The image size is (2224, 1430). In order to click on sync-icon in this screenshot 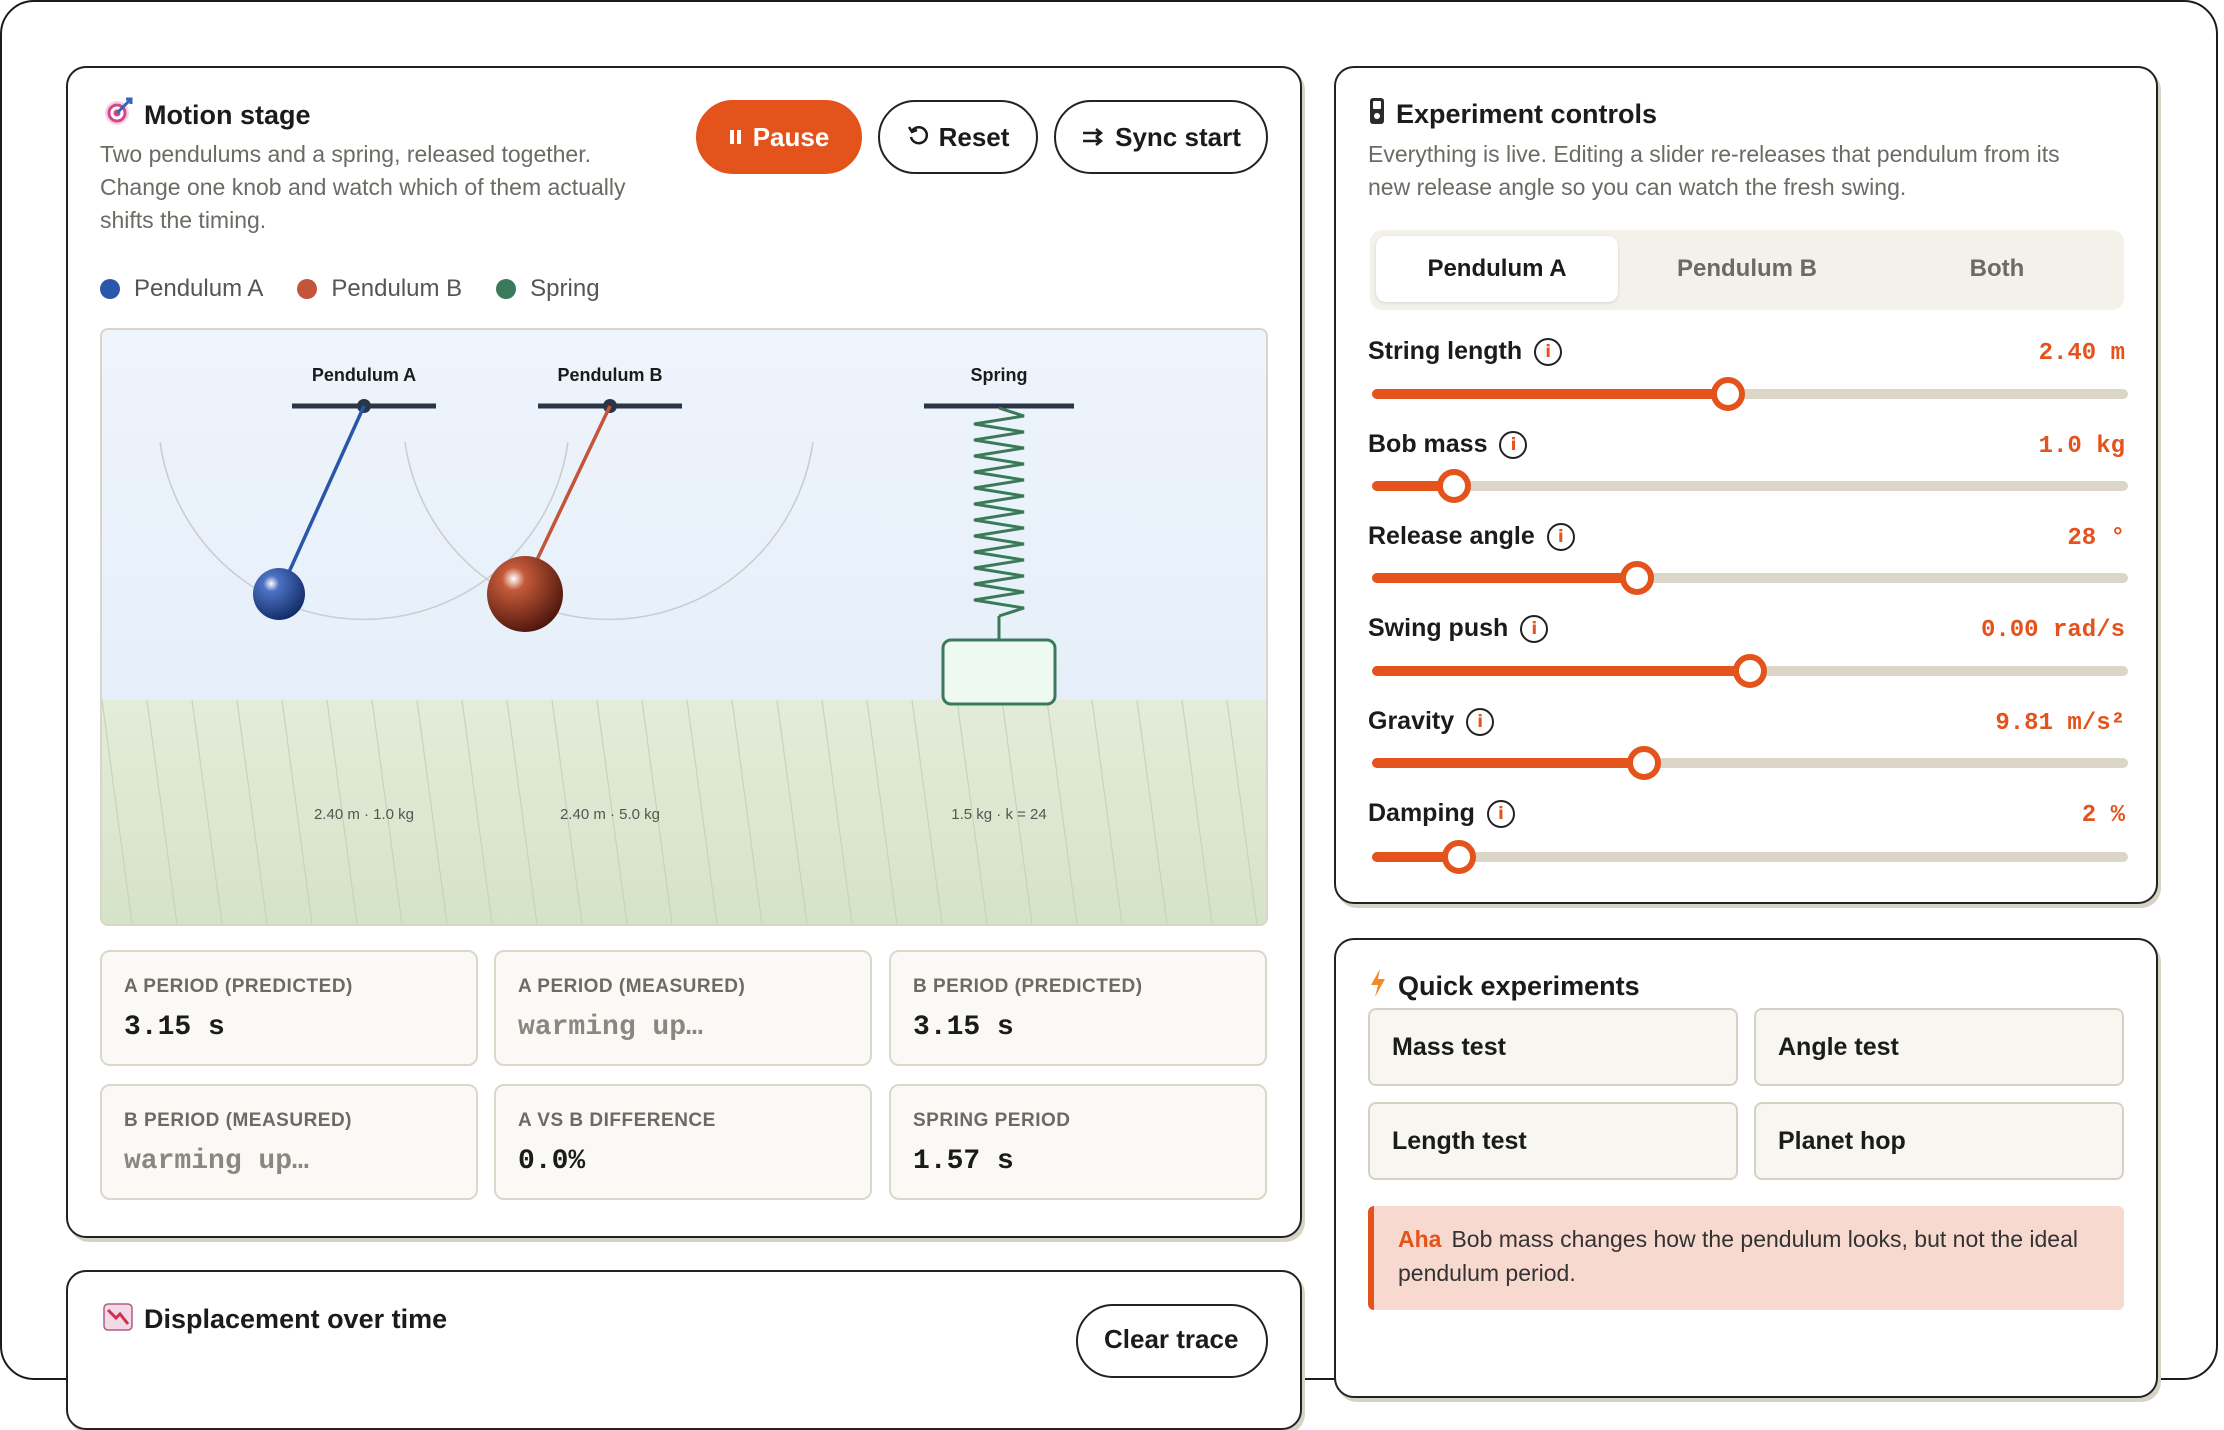, I will do `click(1093, 137)`.